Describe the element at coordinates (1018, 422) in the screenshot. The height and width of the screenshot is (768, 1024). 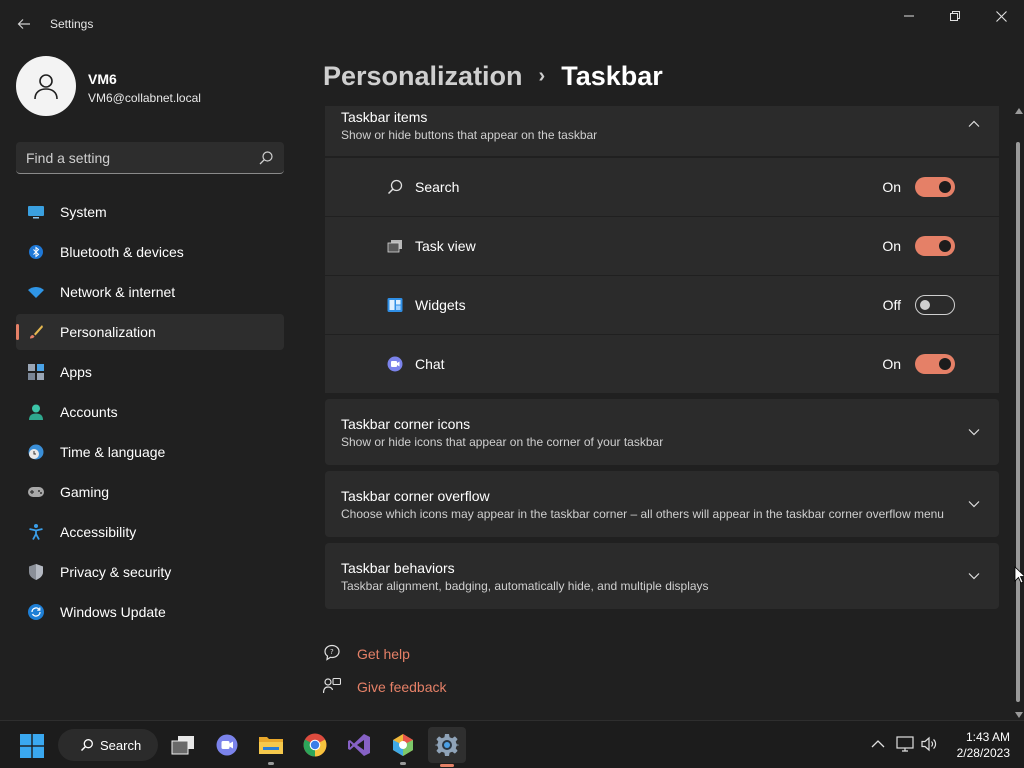
I see `scroll-thumb` at that location.